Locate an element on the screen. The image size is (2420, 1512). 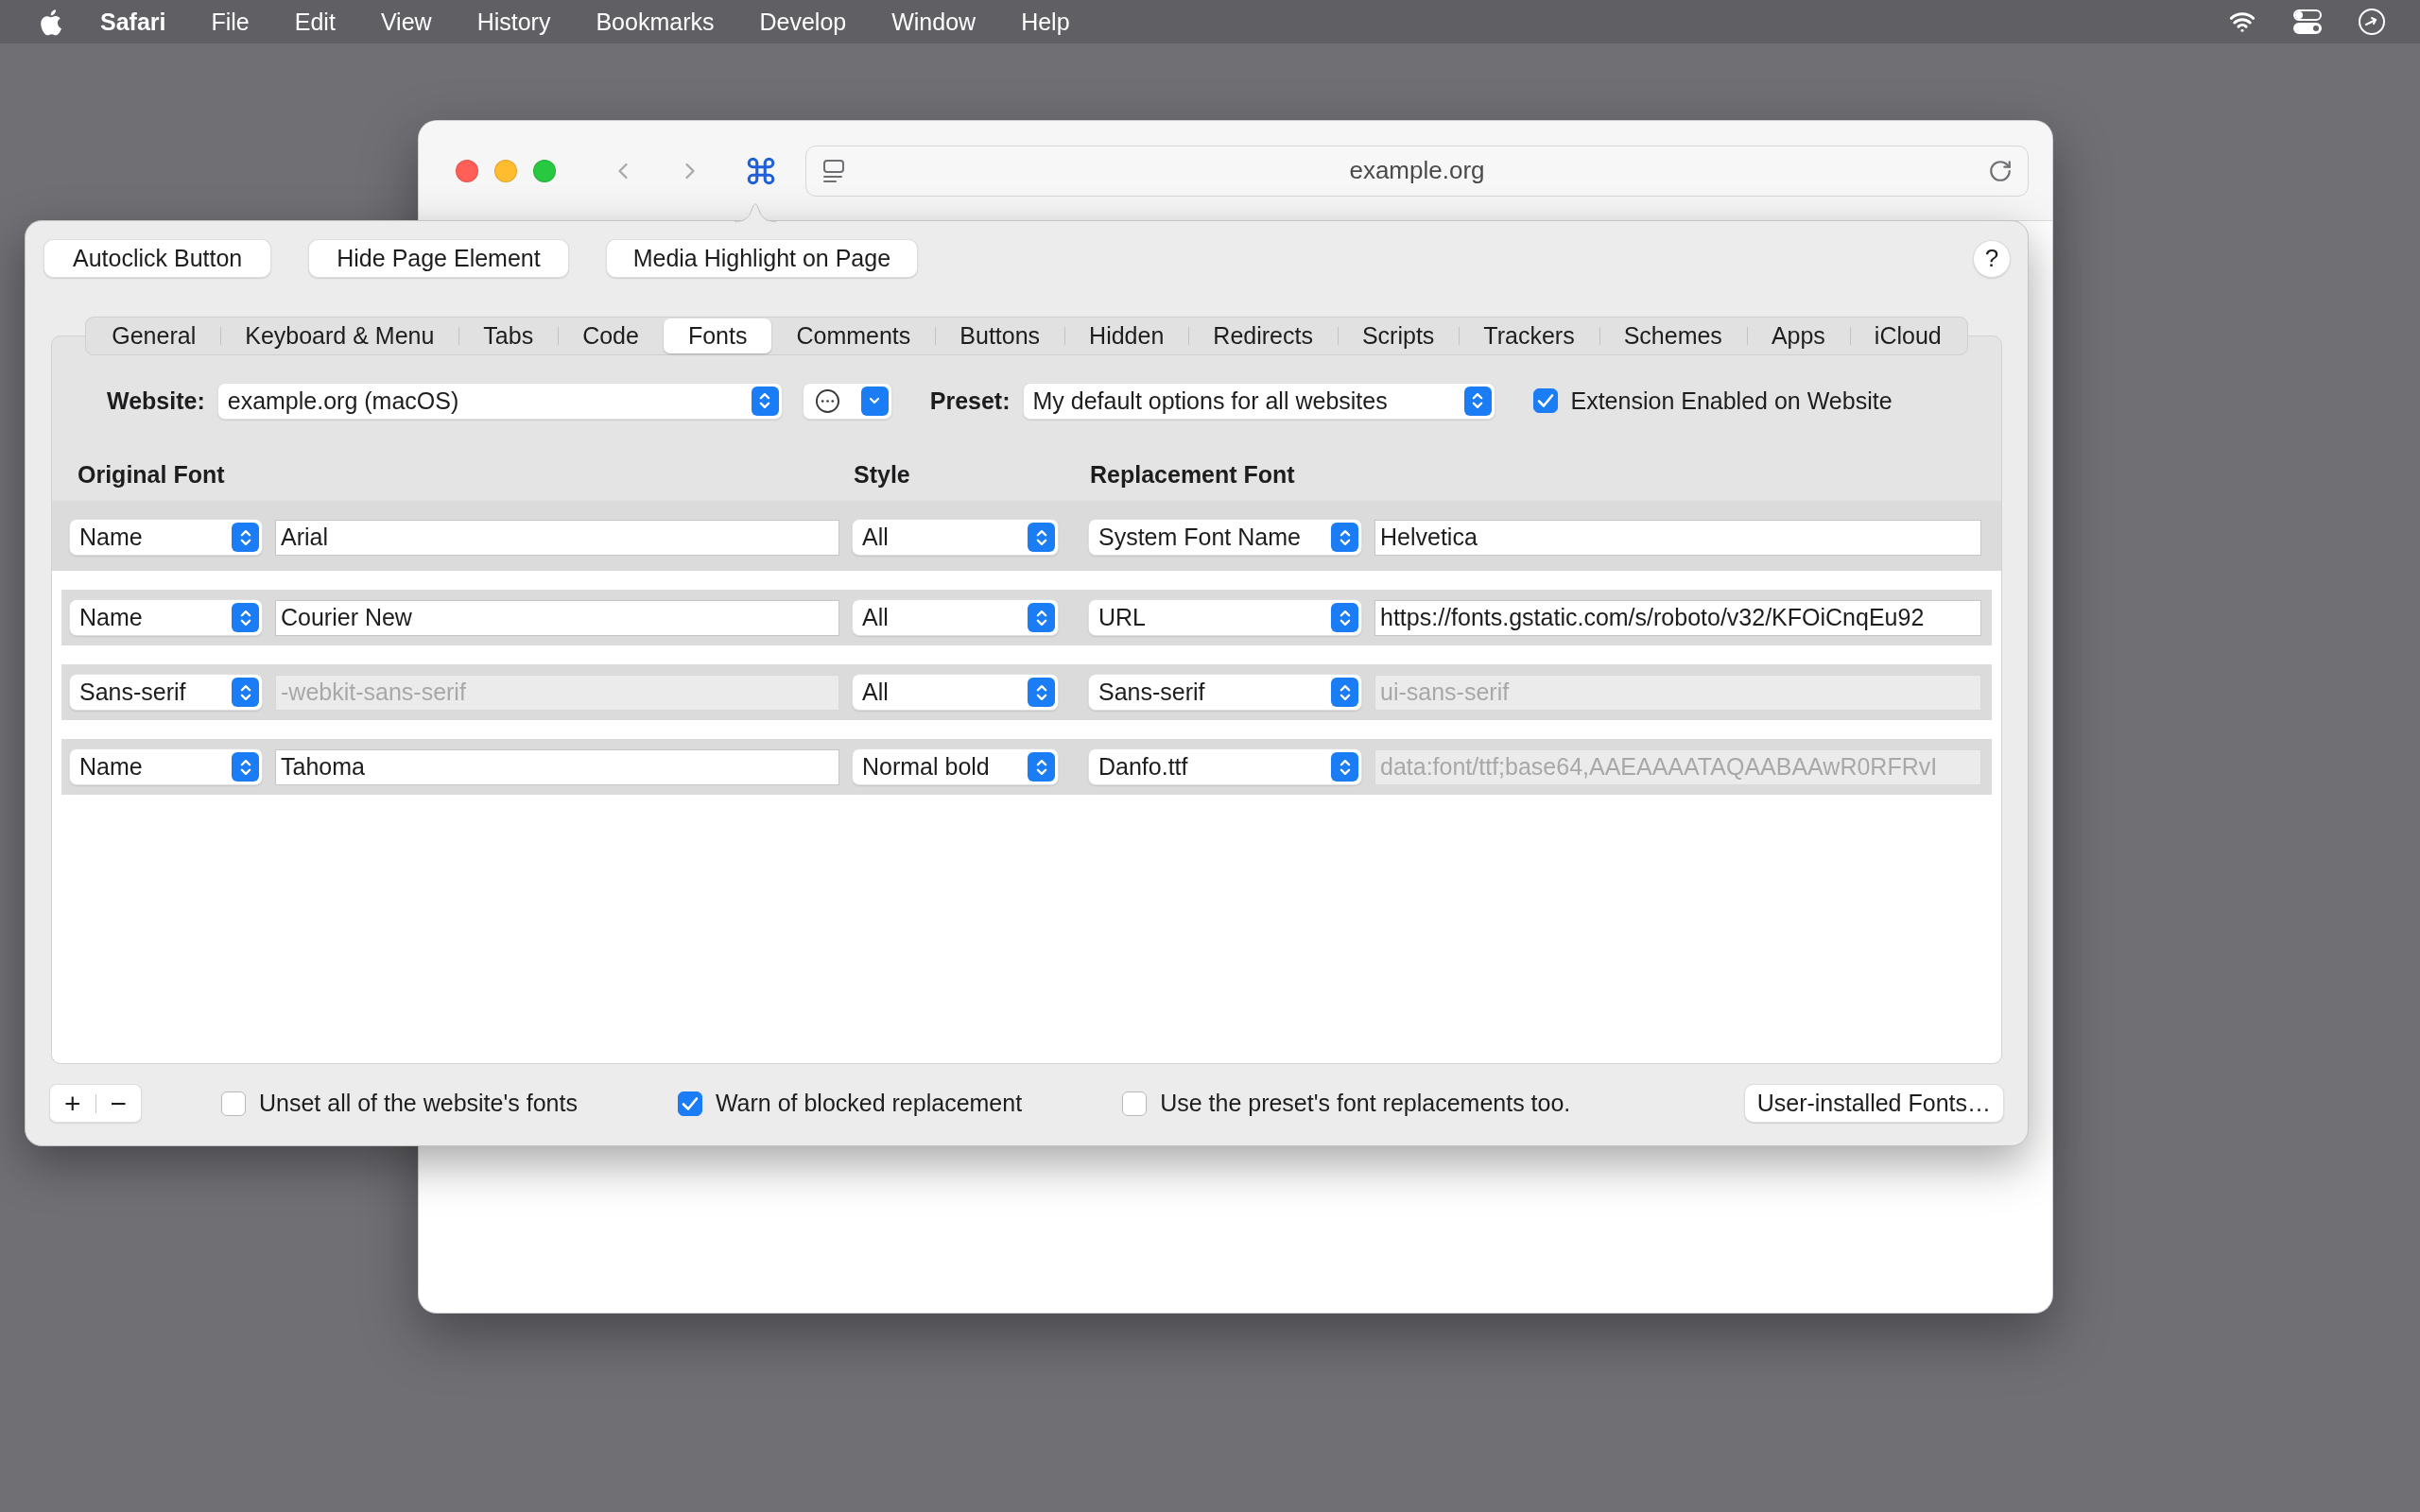
page-icon is located at coordinates (833, 170).